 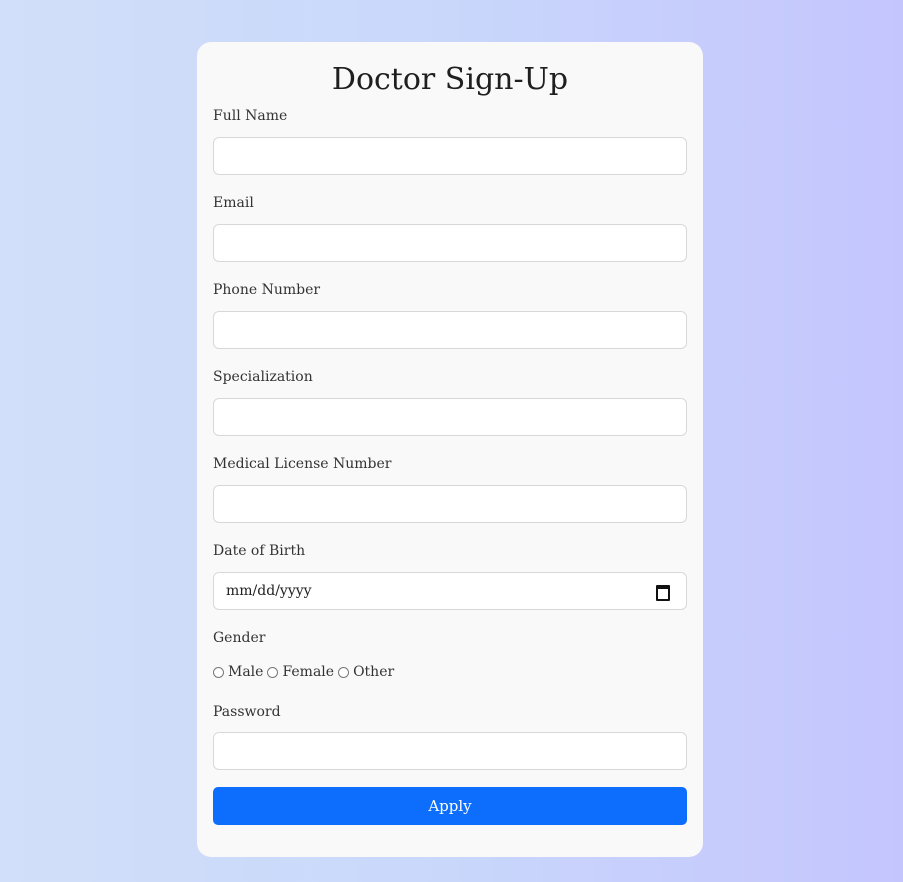 I want to click on email-label: Email, so click(x=233, y=203).